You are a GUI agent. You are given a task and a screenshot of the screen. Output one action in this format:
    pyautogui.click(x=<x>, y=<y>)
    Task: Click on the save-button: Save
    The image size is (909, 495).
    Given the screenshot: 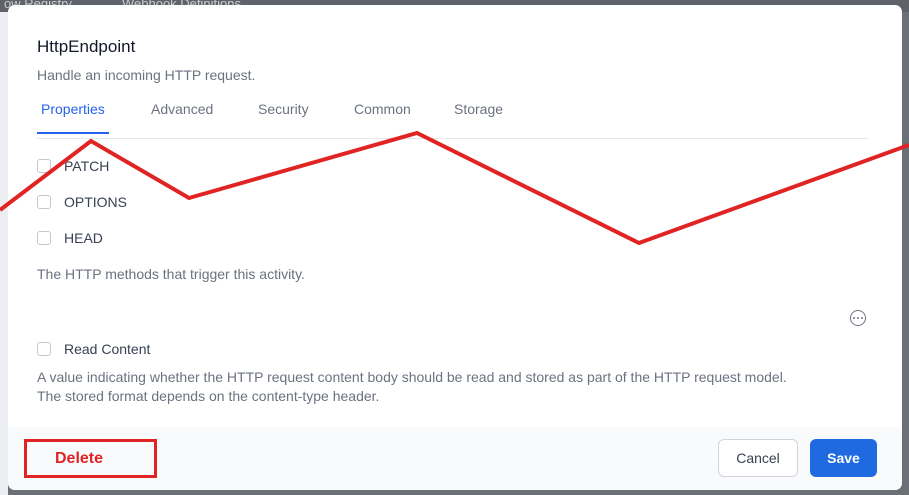 What is the action you would take?
    pyautogui.click(x=843, y=458)
    